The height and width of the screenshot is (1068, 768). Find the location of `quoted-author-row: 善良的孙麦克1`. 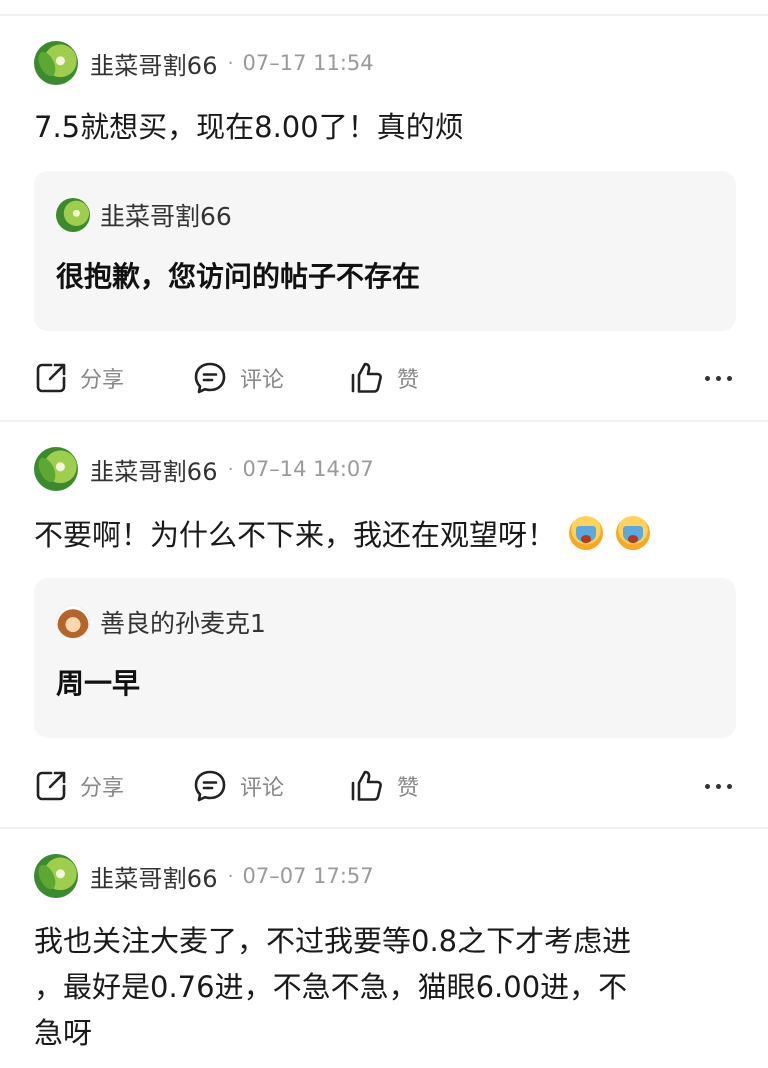

quoted-author-row: 善良的孙麦克1 is located at coordinates (161, 622).